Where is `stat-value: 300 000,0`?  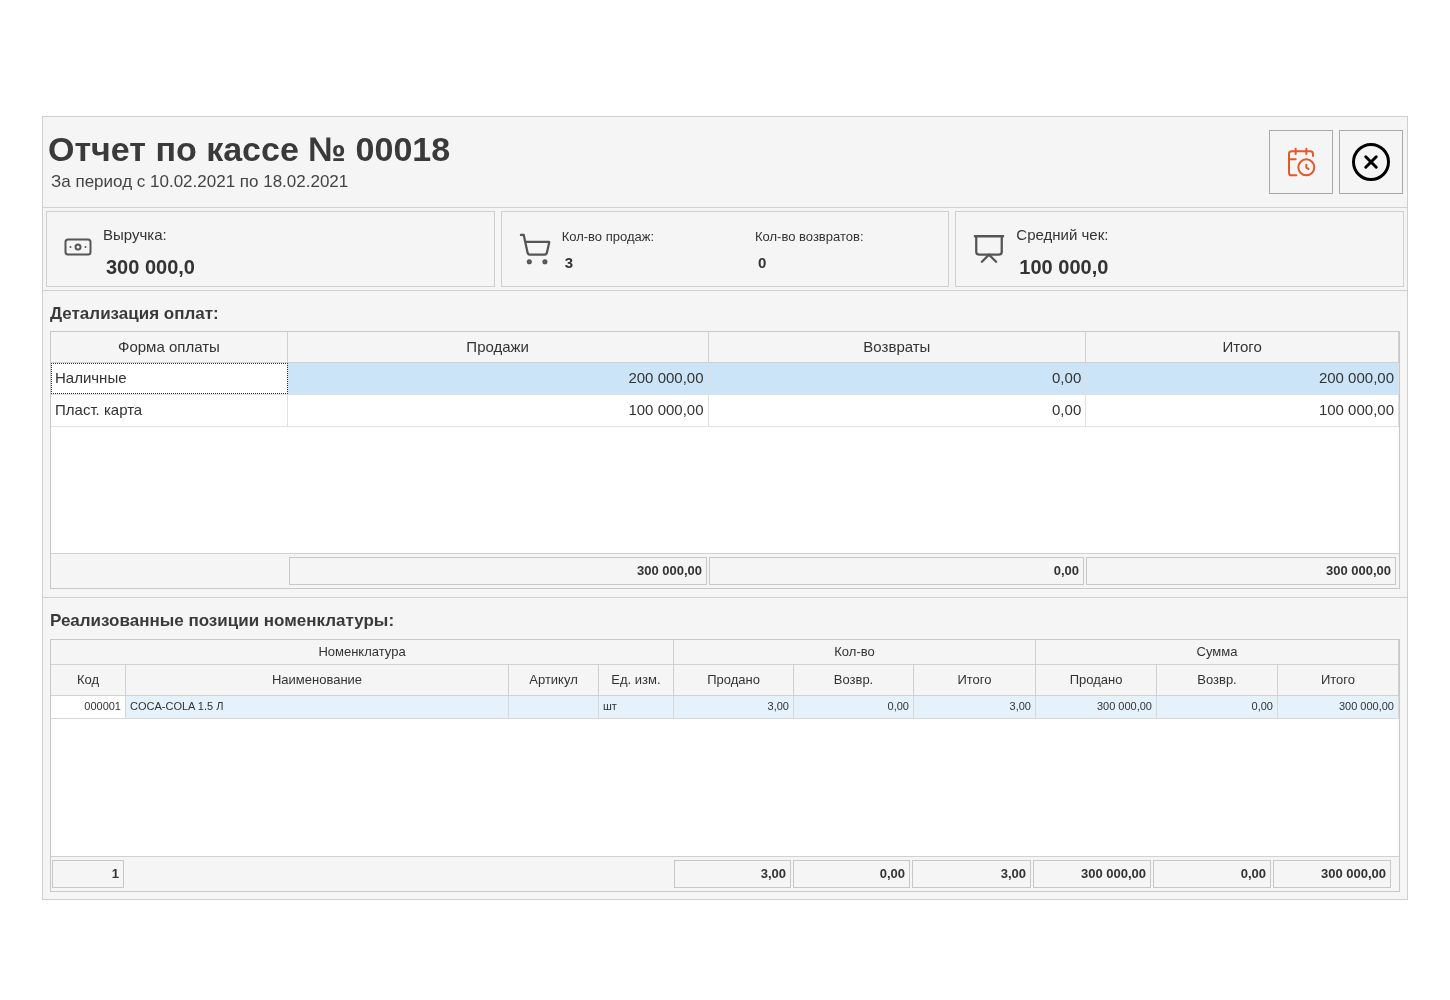 stat-value: 300 000,0 is located at coordinates (151, 267).